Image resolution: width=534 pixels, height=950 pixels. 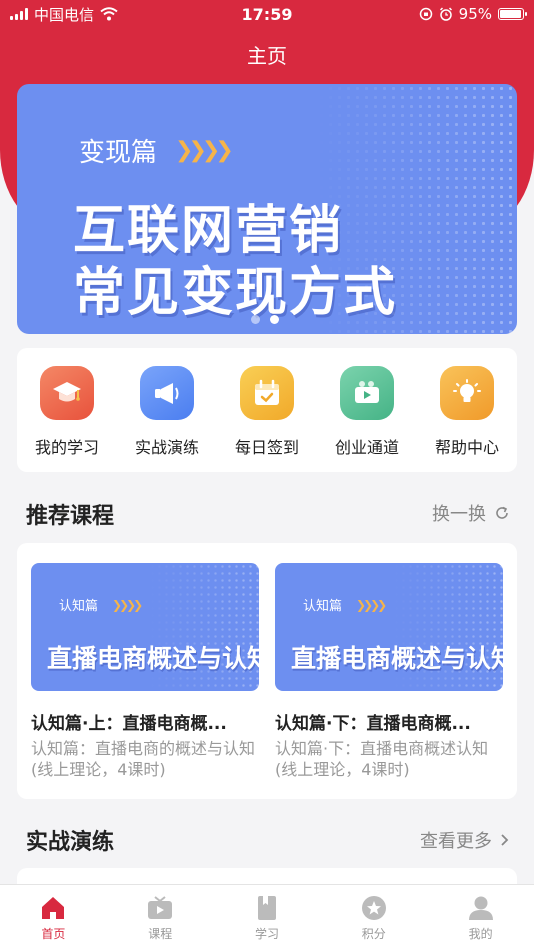 What do you see at coordinates (109, 14) in the screenshot?
I see `wifi-icon` at bounding box center [109, 14].